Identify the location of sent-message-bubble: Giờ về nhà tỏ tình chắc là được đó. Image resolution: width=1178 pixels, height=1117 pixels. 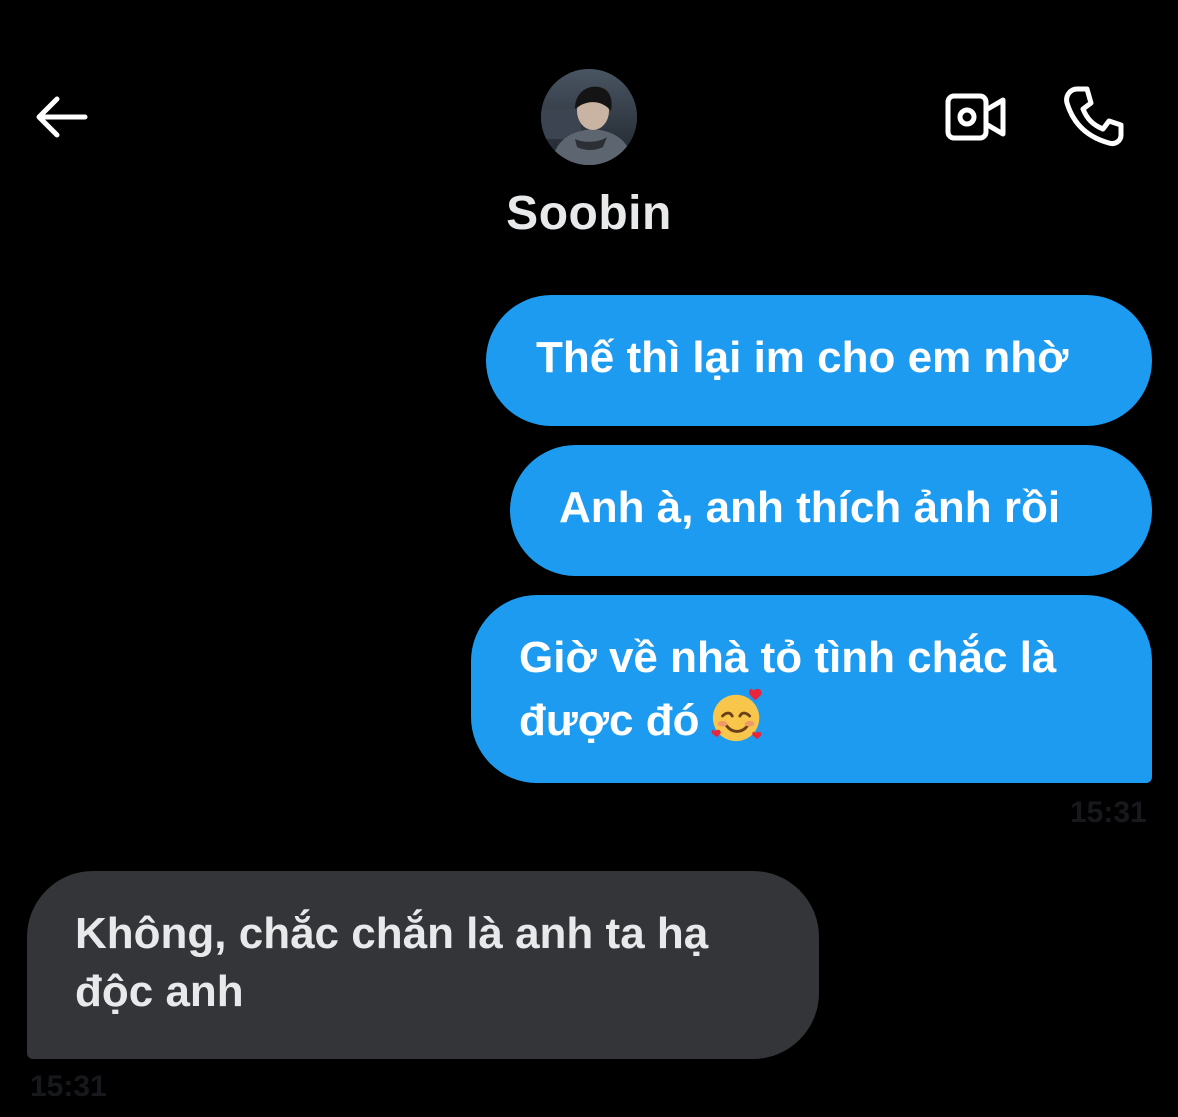
(811, 689).